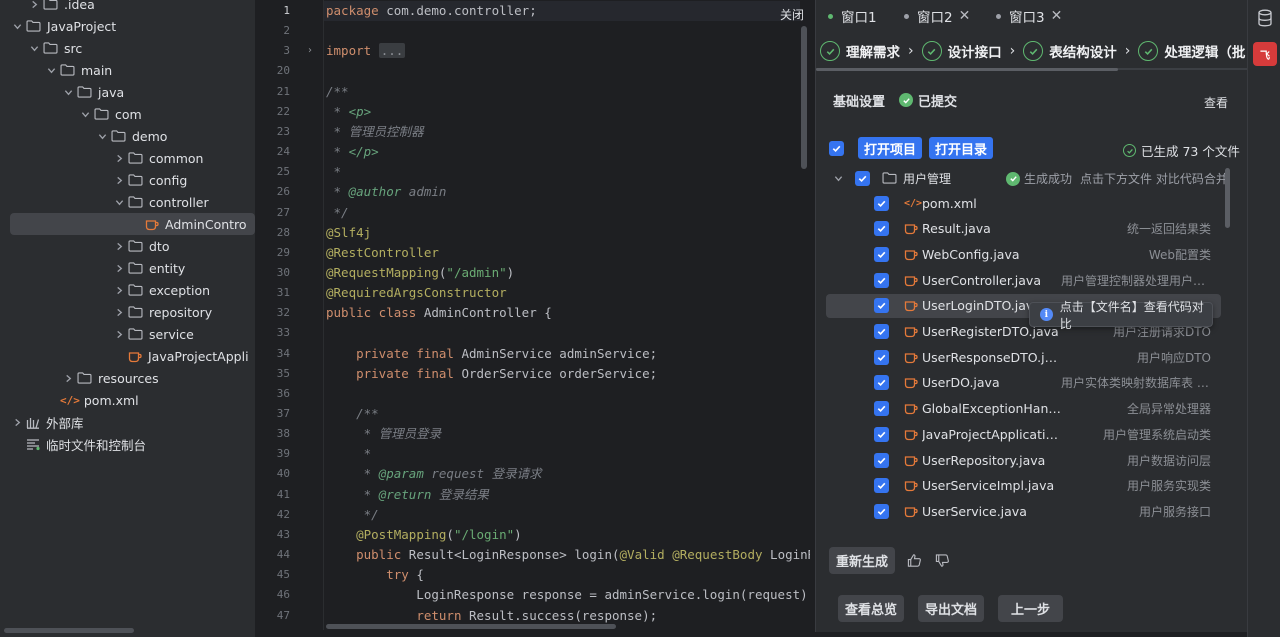 The width and height of the screenshot is (1280, 637). What do you see at coordinates (127, 400) in the screenshot?
I see `tree-item: </> pom.xml` at bounding box center [127, 400].